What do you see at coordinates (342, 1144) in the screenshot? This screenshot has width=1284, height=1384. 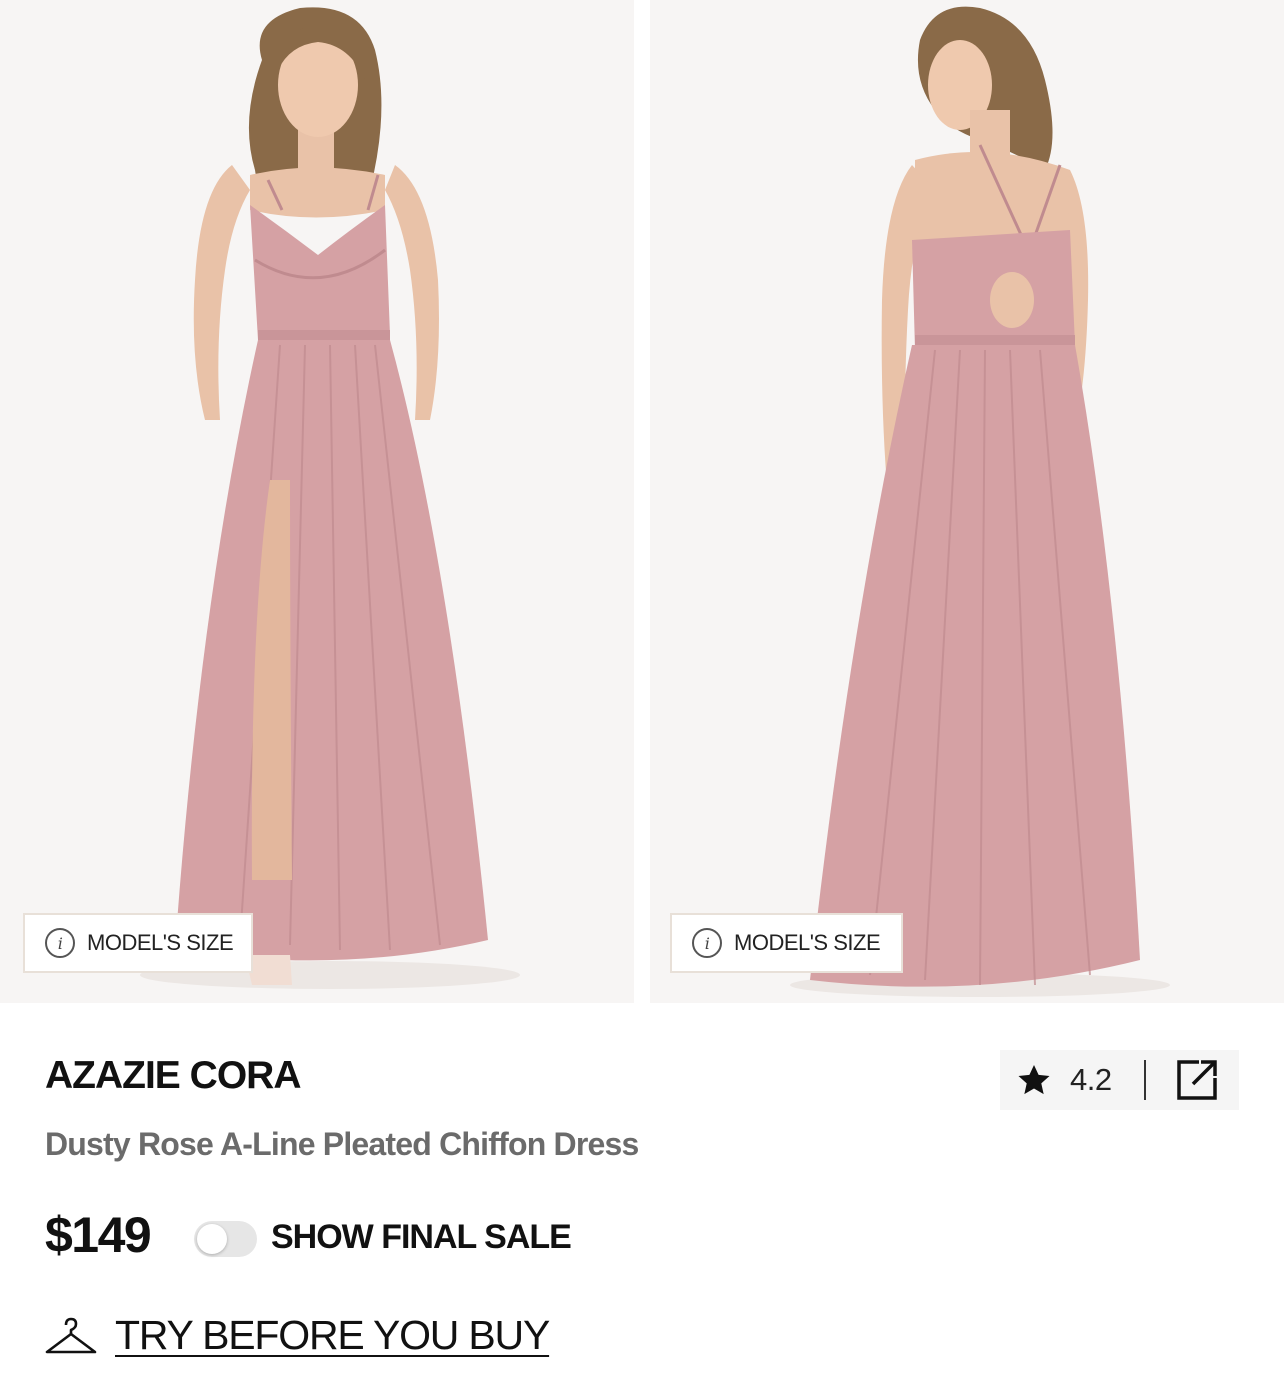 I see `product-subtitle: Dusty Rose A-Line Pleated Chiffon Dress` at bounding box center [342, 1144].